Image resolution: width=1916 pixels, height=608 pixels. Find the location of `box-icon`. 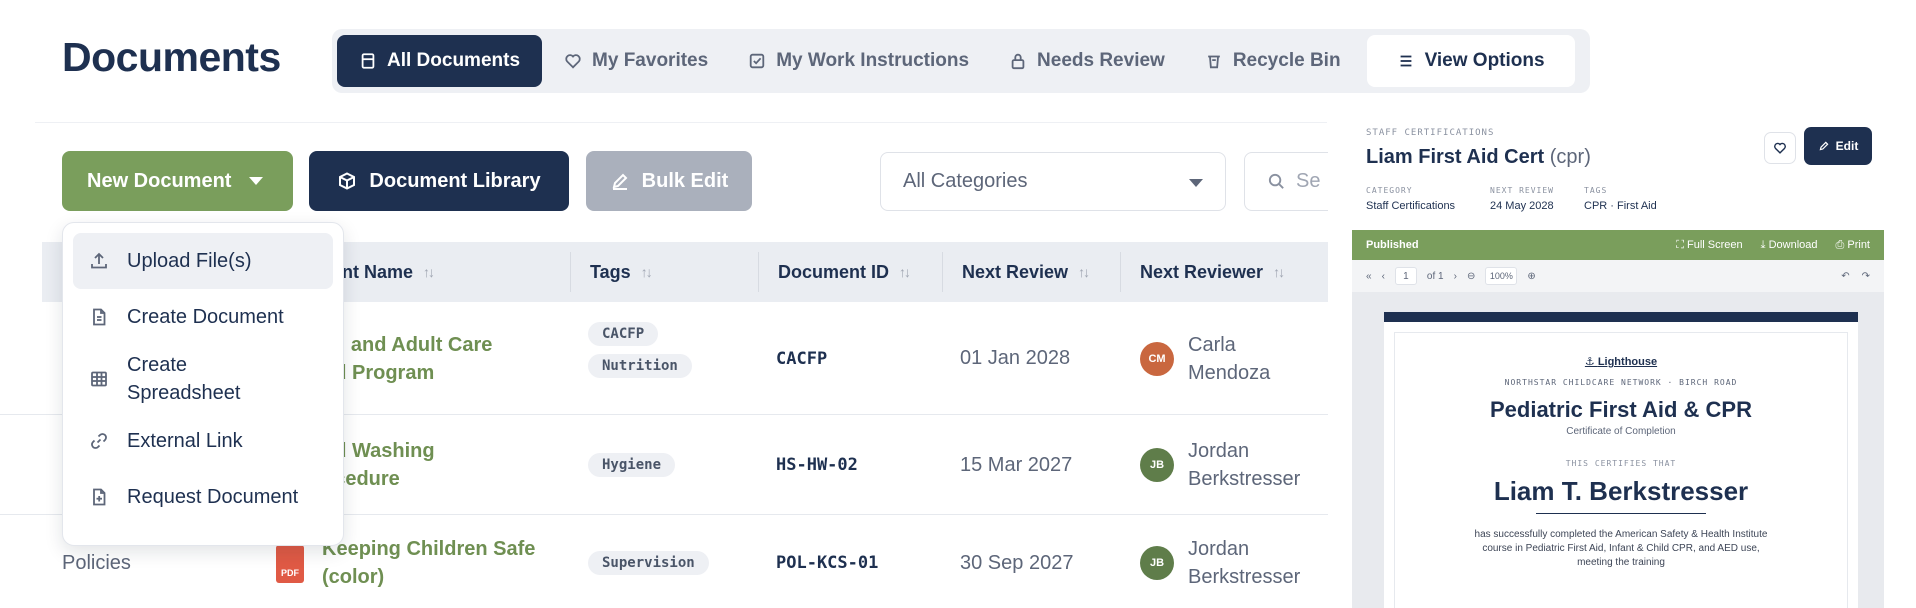

box-icon is located at coordinates (347, 181).